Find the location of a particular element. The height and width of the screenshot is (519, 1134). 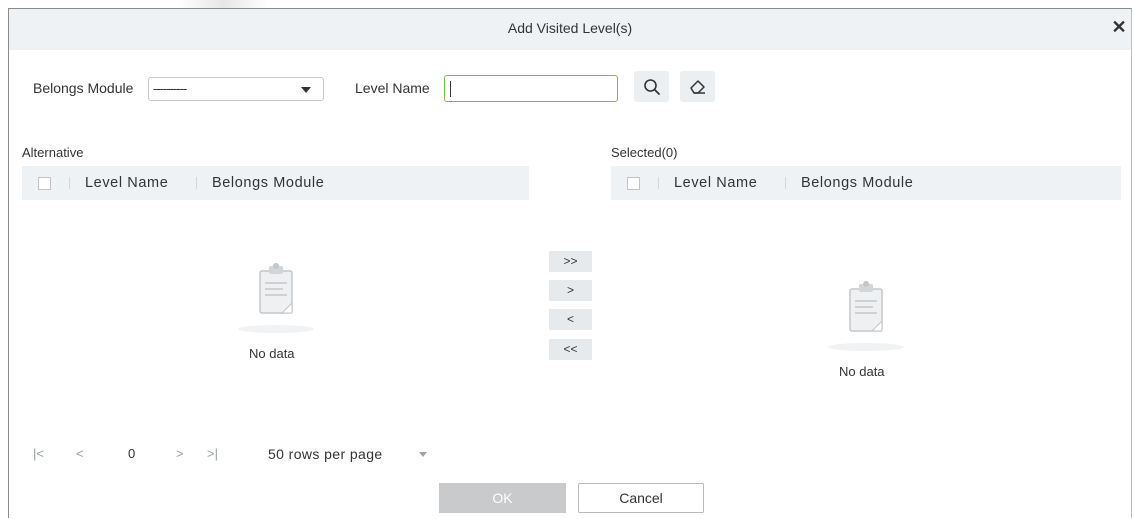

level-name-label: Level Name is located at coordinates (392, 88).